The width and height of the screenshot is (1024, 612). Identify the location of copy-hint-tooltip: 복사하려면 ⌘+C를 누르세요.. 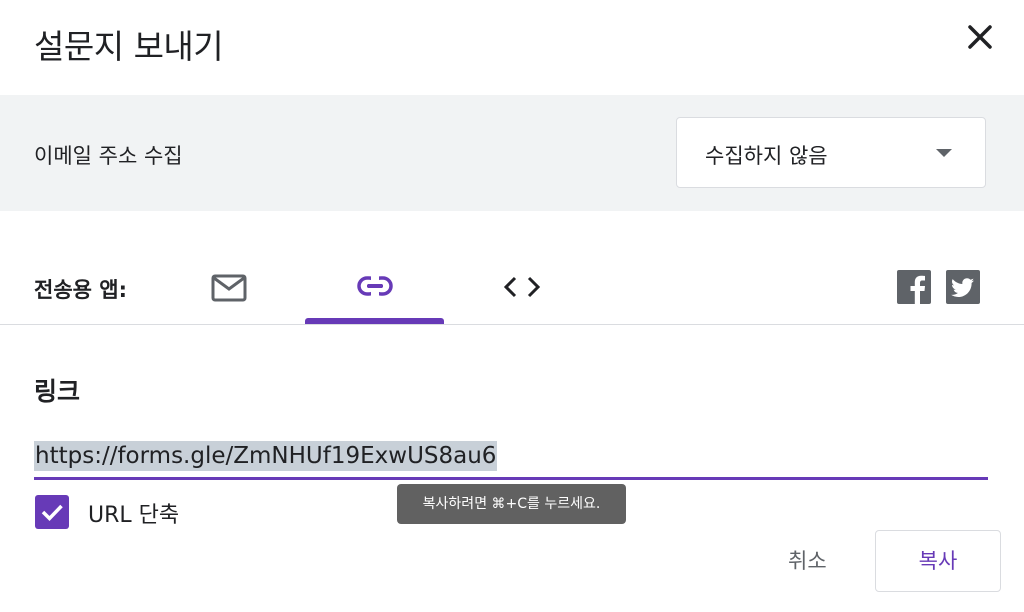
(511, 504).